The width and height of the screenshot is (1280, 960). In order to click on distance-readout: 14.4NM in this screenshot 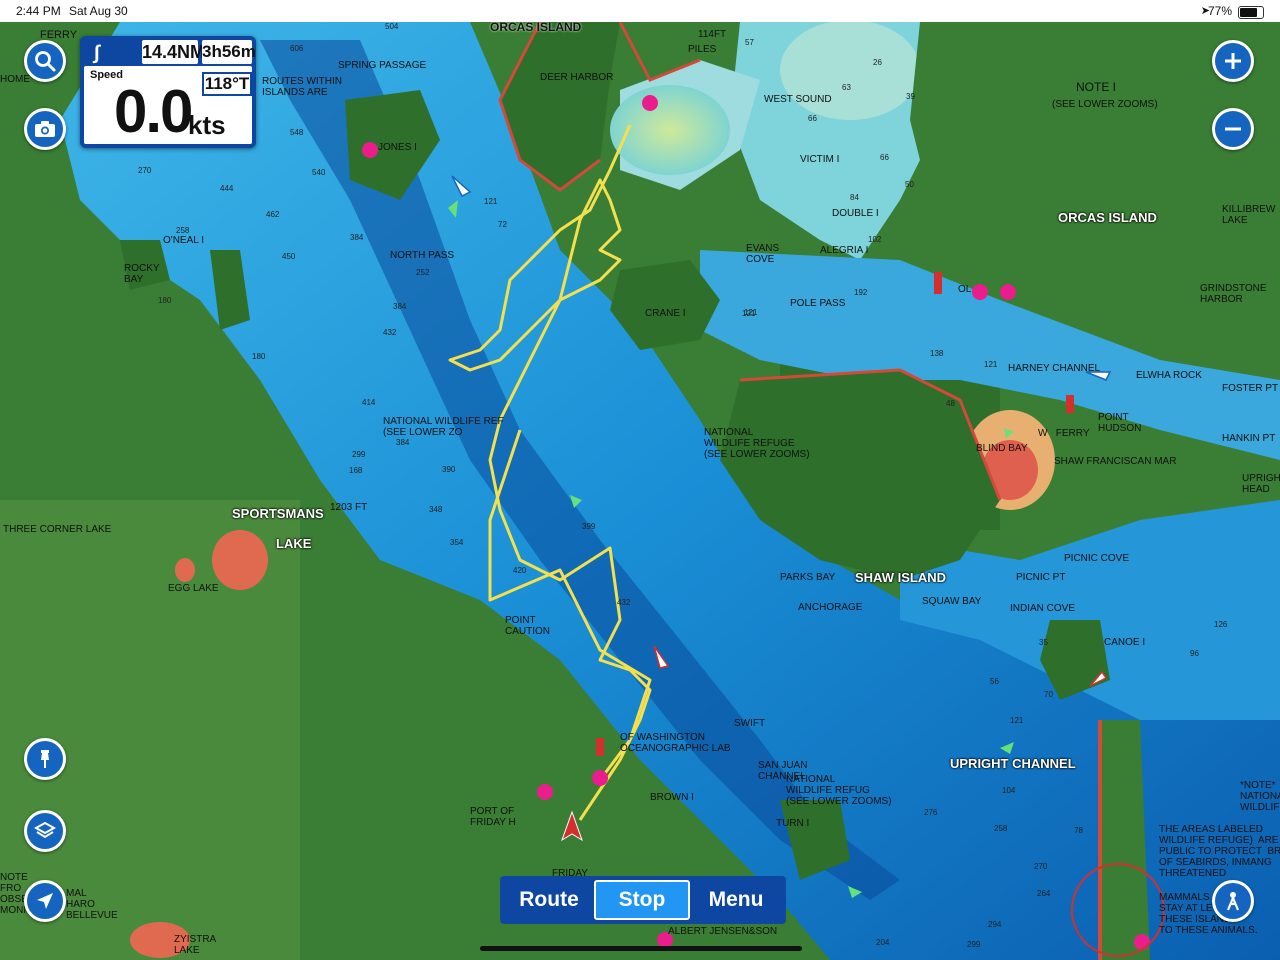, I will do `click(174, 52)`.